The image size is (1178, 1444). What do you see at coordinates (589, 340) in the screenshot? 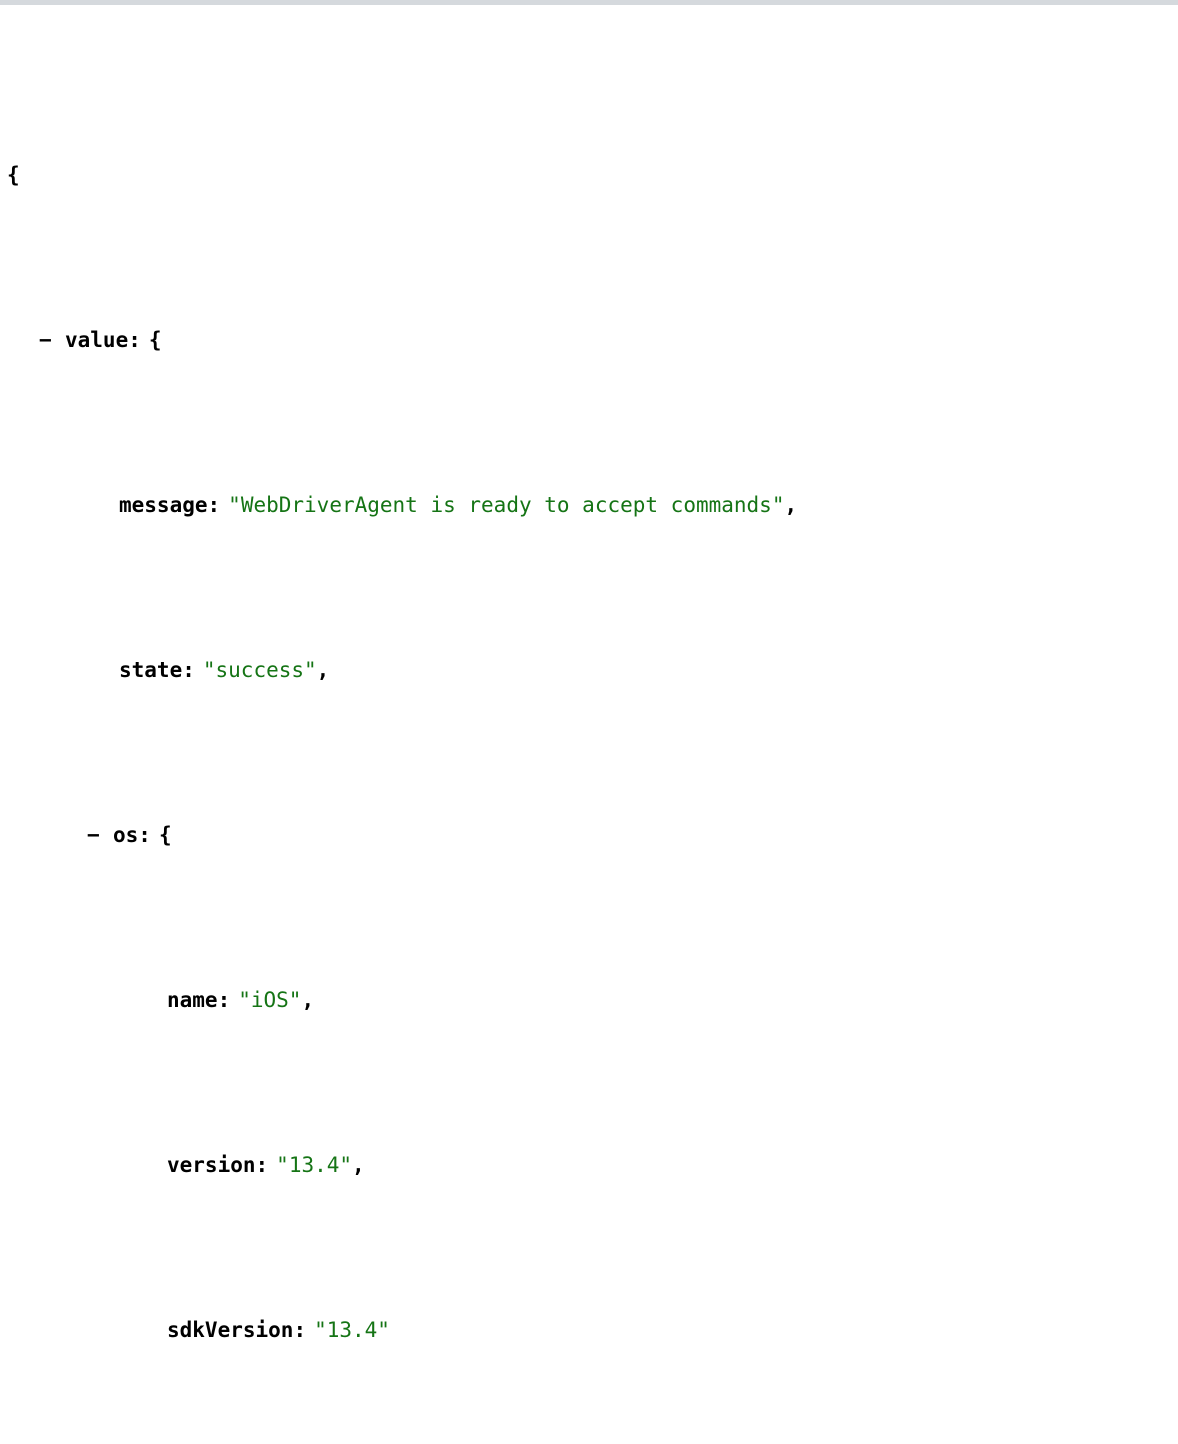
I see `json-line-value: − value: {` at bounding box center [589, 340].